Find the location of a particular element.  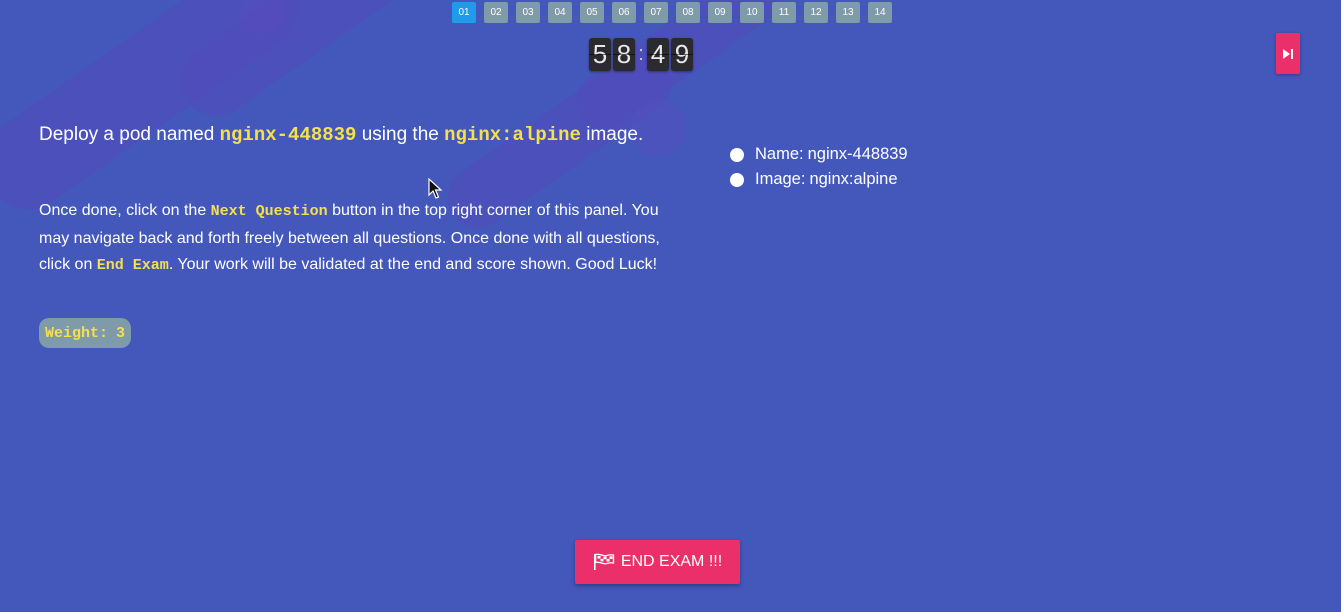

question-11-button: 11 is located at coordinates (784, 12).